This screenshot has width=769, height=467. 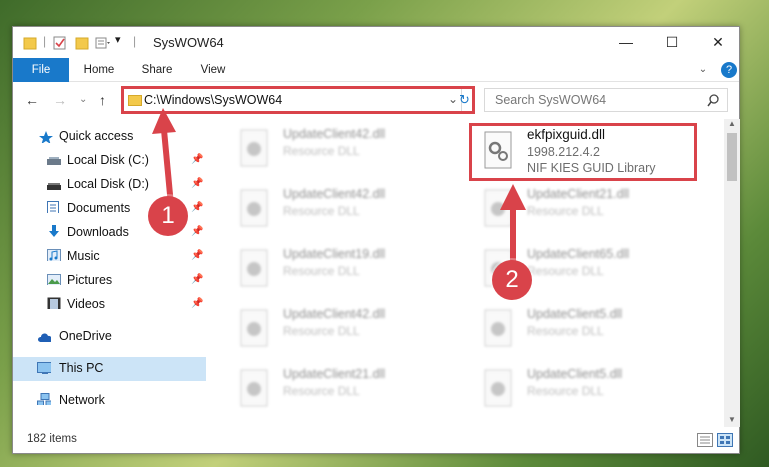 I want to click on arrow-1-head, so click(x=164, y=121).